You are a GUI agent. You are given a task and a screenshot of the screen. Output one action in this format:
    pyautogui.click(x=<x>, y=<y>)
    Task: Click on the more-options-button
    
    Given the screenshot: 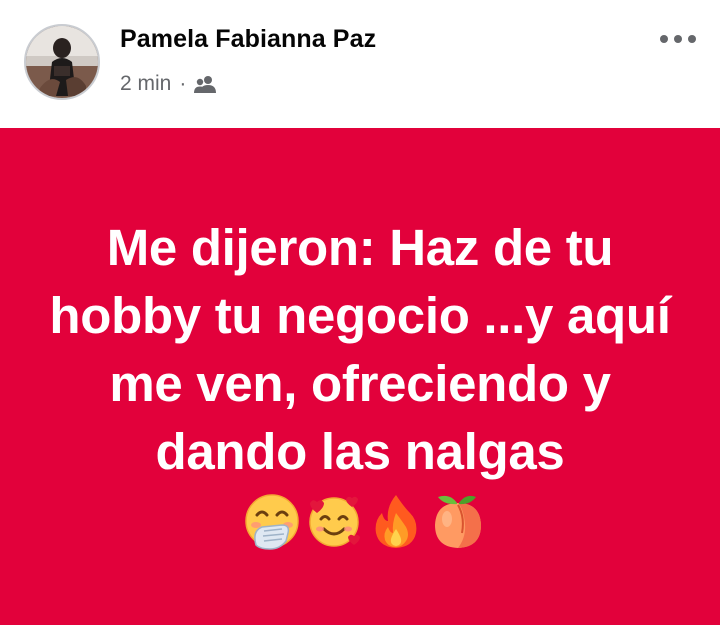 What is the action you would take?
    pyautogui.click(x=678, y=39)
    